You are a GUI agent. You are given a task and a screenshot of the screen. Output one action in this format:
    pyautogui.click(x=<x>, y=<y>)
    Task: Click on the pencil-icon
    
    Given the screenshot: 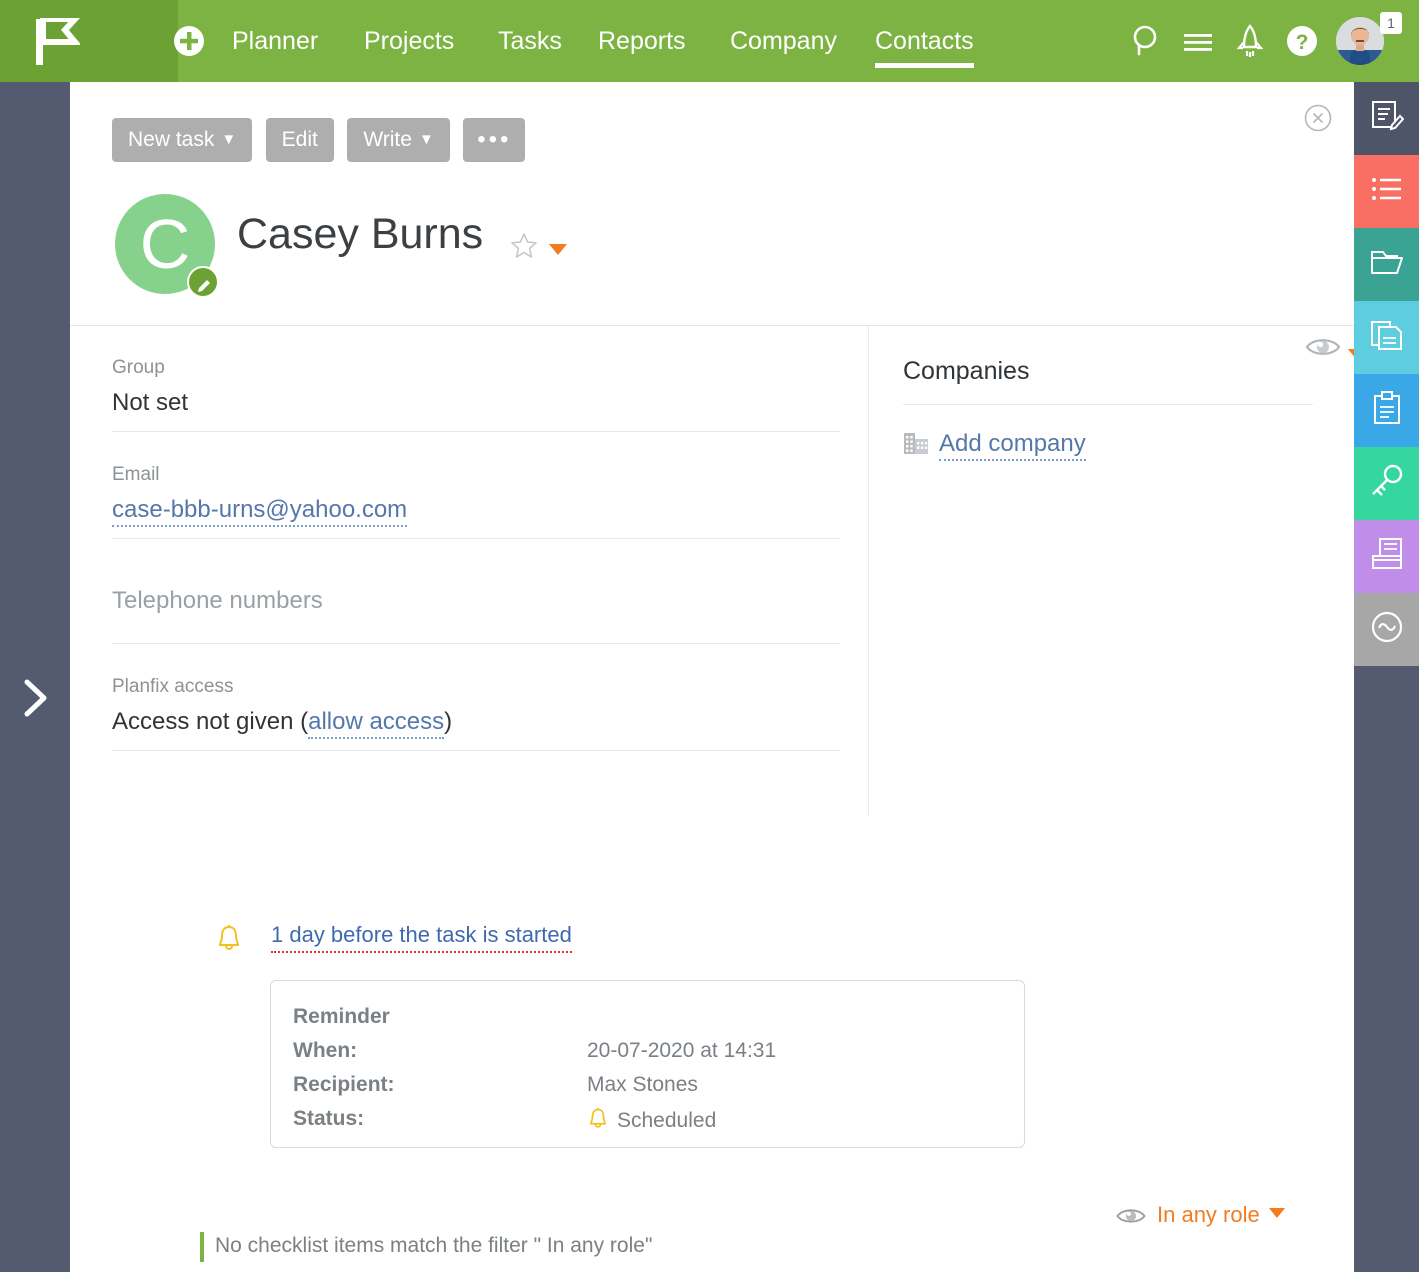 What is the action you would take?
    pyautogui.click(x=203, y=282)
    